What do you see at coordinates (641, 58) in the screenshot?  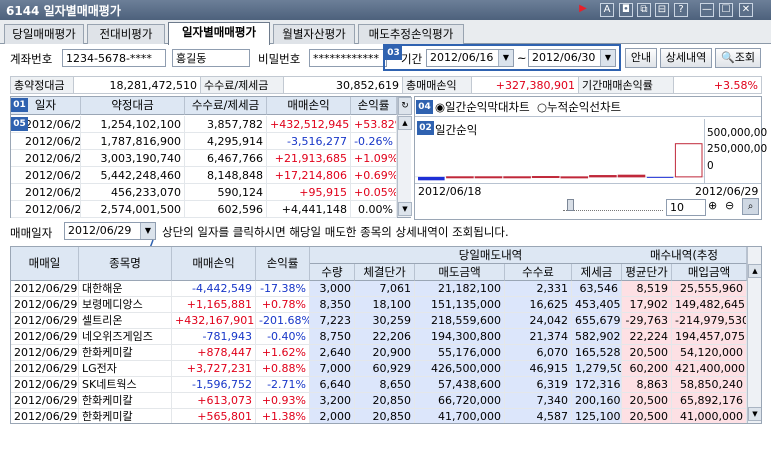 I see `guide-button: 안내` at bounding box center [641, 58].